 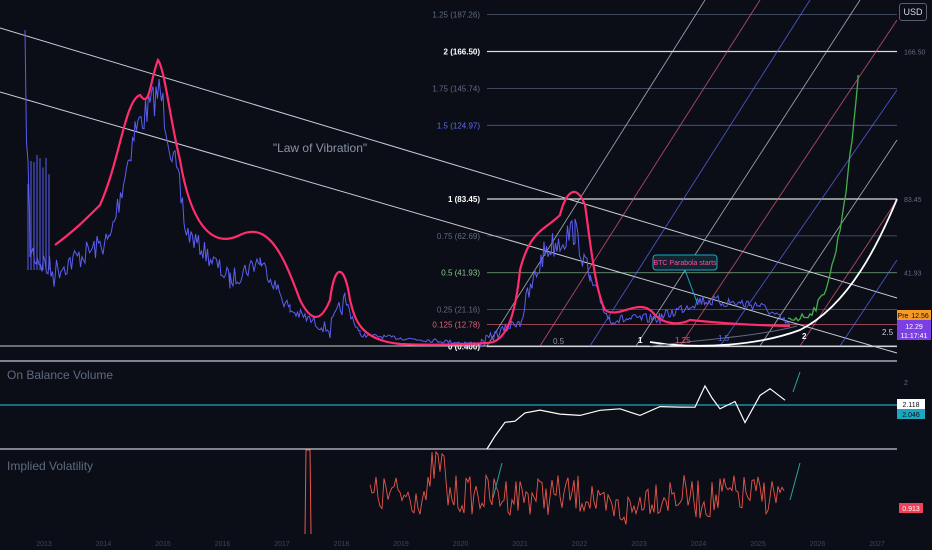 I want to click on x-axis-tick: 2015, so click(x=163, y=544).